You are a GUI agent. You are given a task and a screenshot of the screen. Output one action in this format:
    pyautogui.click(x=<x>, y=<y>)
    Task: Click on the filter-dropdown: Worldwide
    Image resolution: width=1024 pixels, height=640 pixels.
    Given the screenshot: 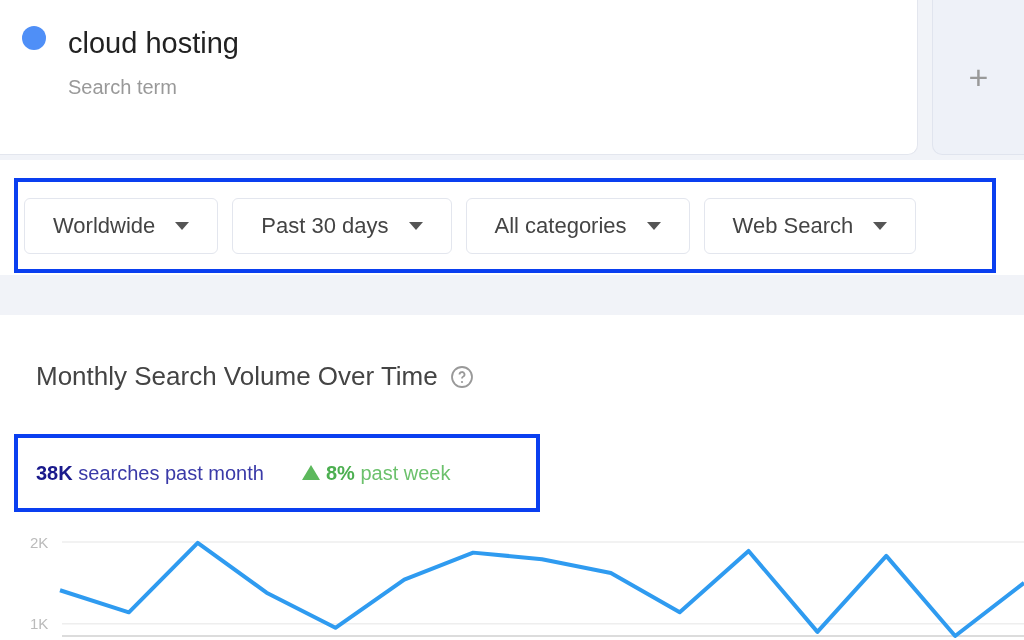 What is the action you would take?
    pyautogui.click(x=121, y=225)
    